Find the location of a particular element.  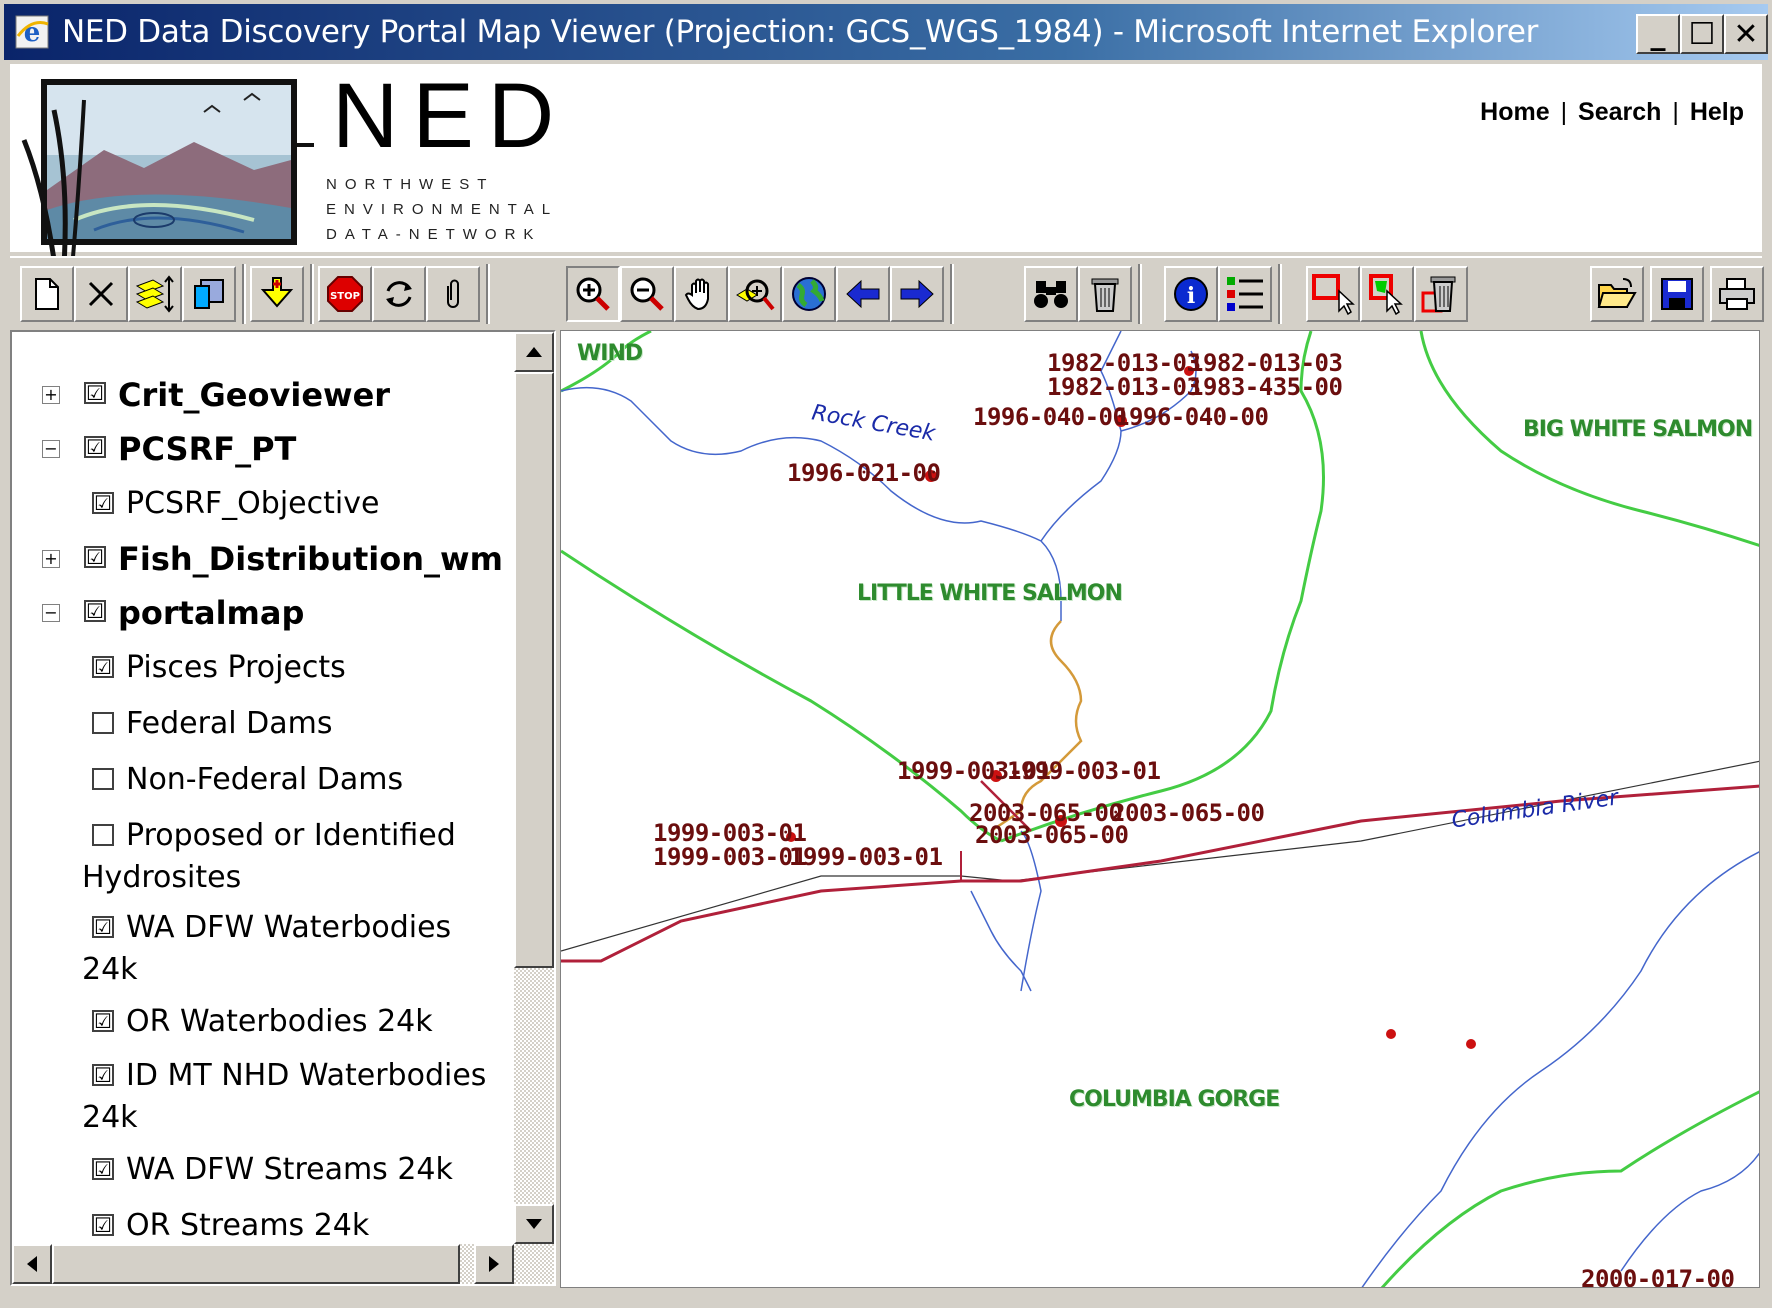

legend-button is located at coordinates (1245, 294).